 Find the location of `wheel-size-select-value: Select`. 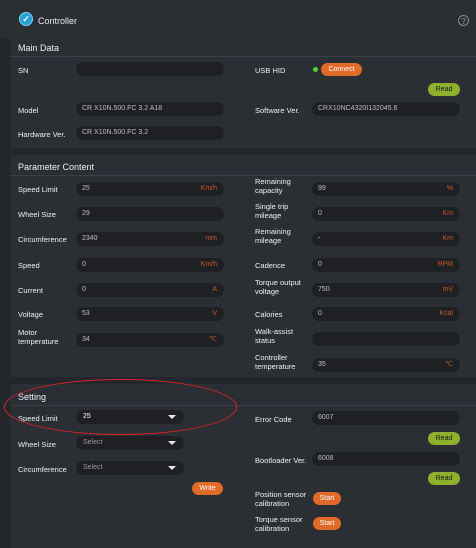

wheel-size-select-value: Select is located at coordinates (93, 442).